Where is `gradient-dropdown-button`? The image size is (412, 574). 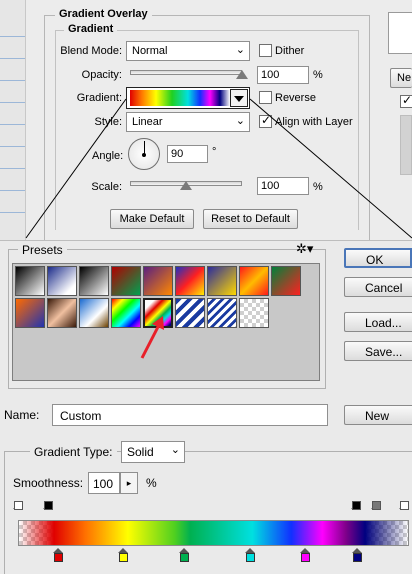
gradient-dropdown-button is located at coordinates (239, 98).